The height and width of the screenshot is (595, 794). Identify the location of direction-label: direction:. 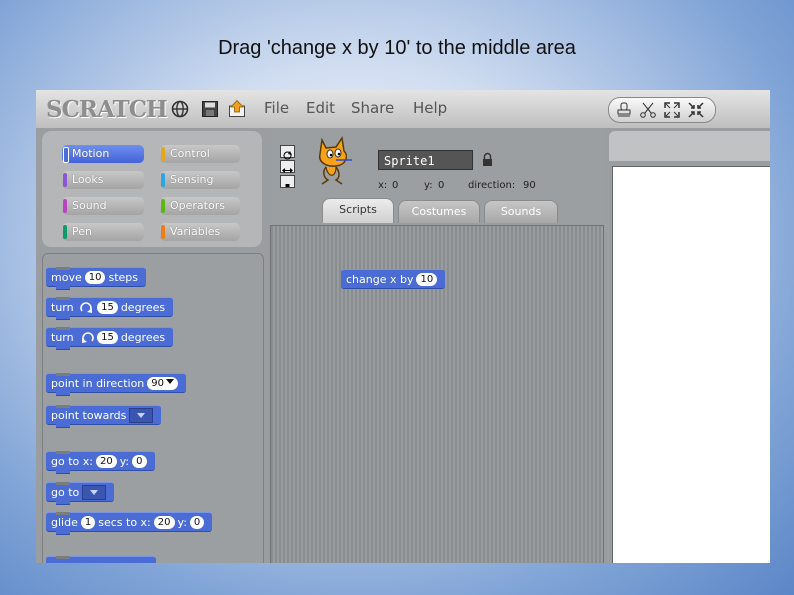
(492, 185).